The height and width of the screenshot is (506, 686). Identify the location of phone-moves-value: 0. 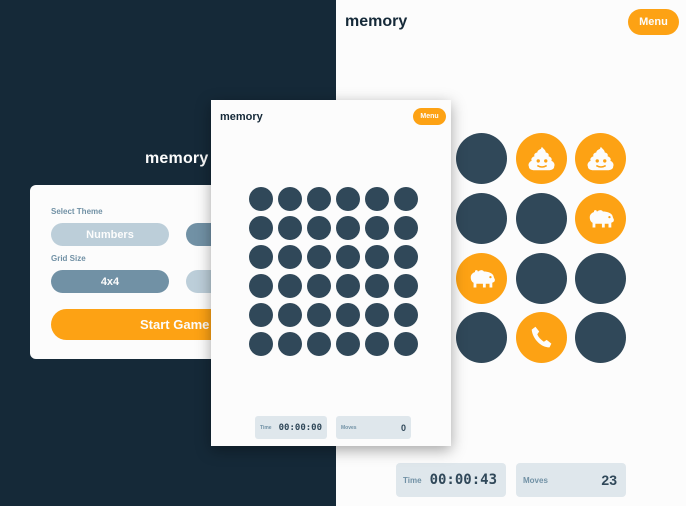
(403, 427).